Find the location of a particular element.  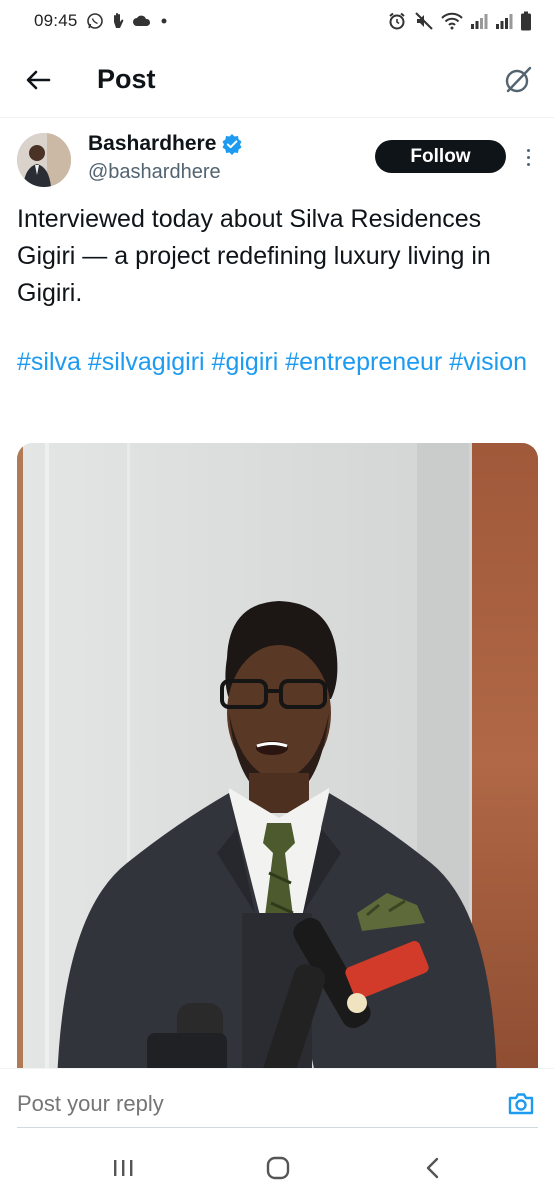

back-chevron-icon is located at coordinates (432, 1168).